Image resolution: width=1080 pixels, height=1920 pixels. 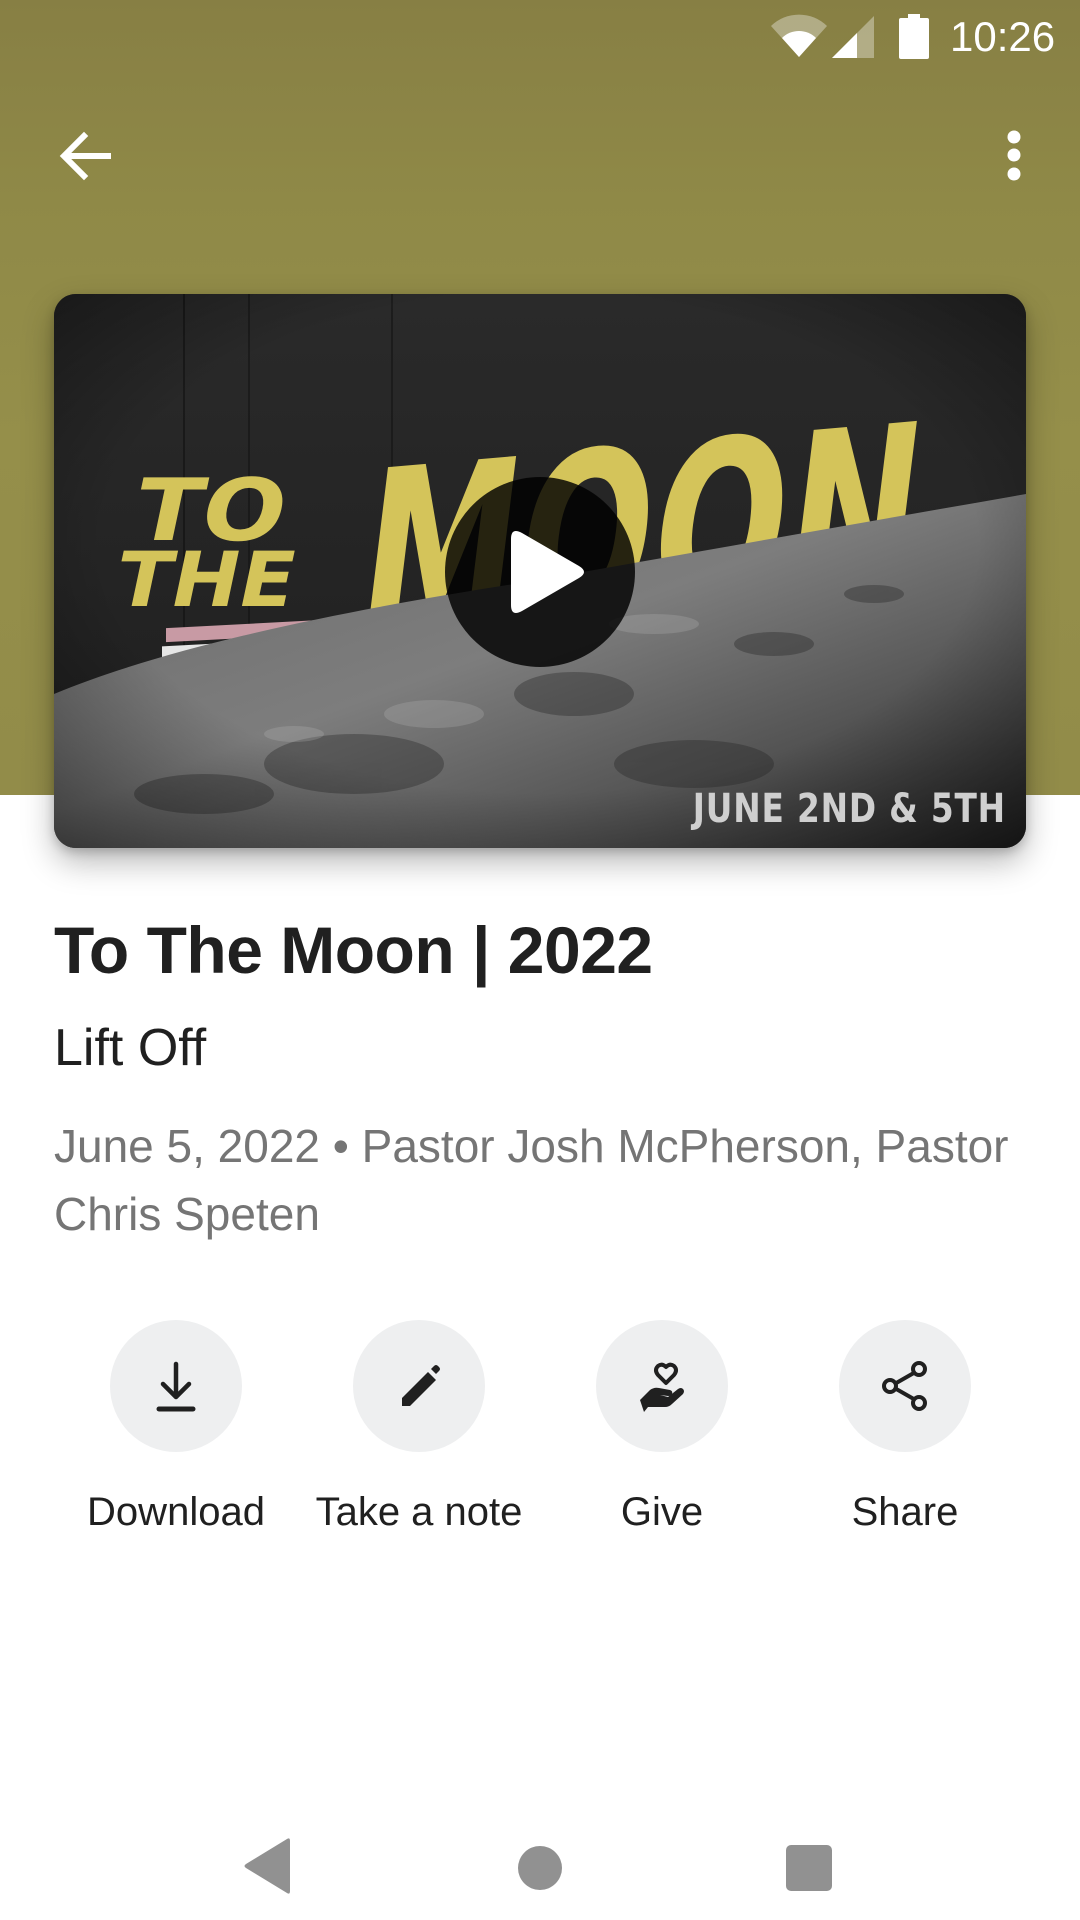 What do you see at coordinates (540, 36) in the screenshot?
I see `status-bar: 10:26` at bounding box center [540, 36].